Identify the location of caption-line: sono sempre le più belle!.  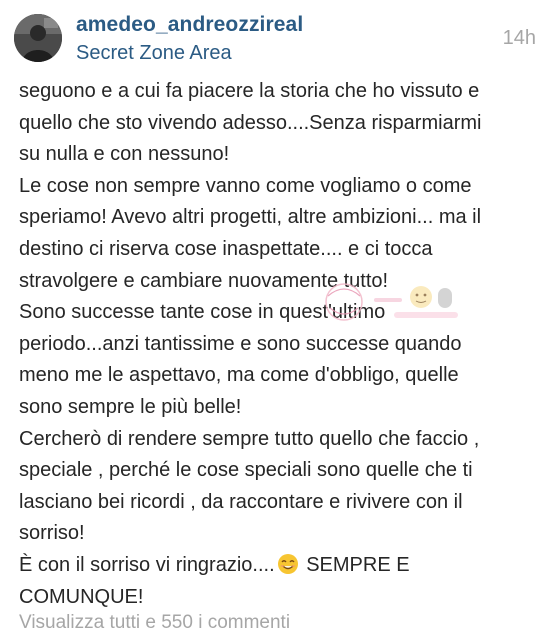
(130, 406).